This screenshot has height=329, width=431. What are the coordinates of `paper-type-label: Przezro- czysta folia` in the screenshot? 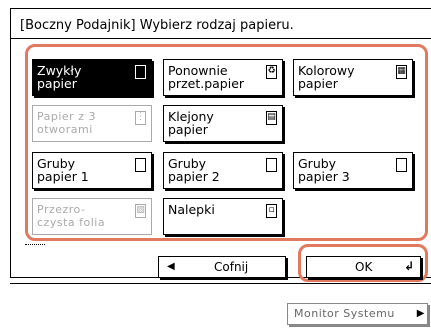 It's located at (71, 216).